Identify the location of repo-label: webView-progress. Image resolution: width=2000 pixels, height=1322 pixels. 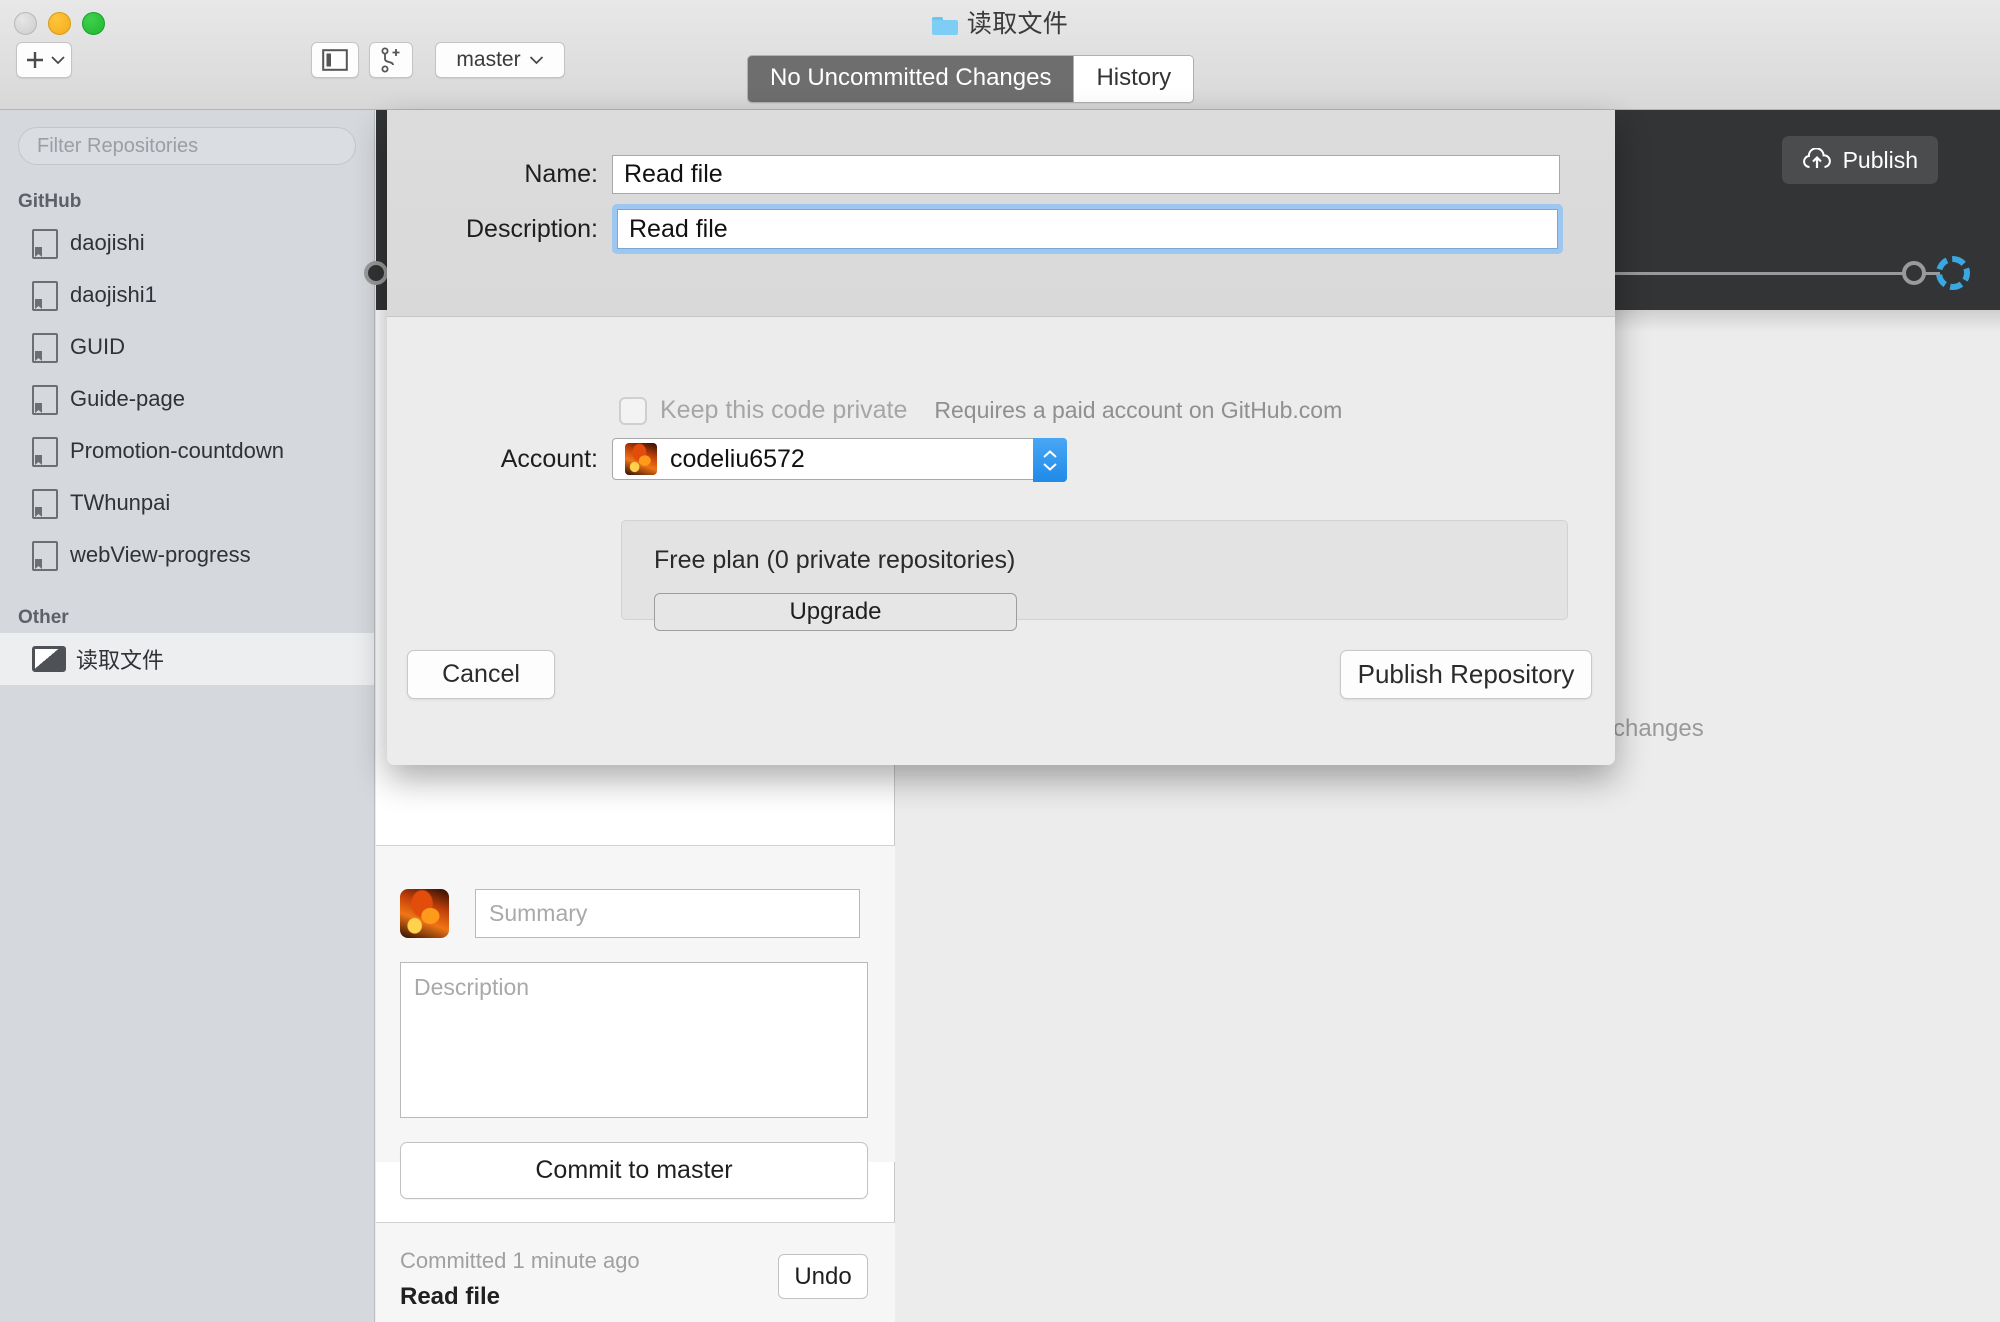
(160, 554).